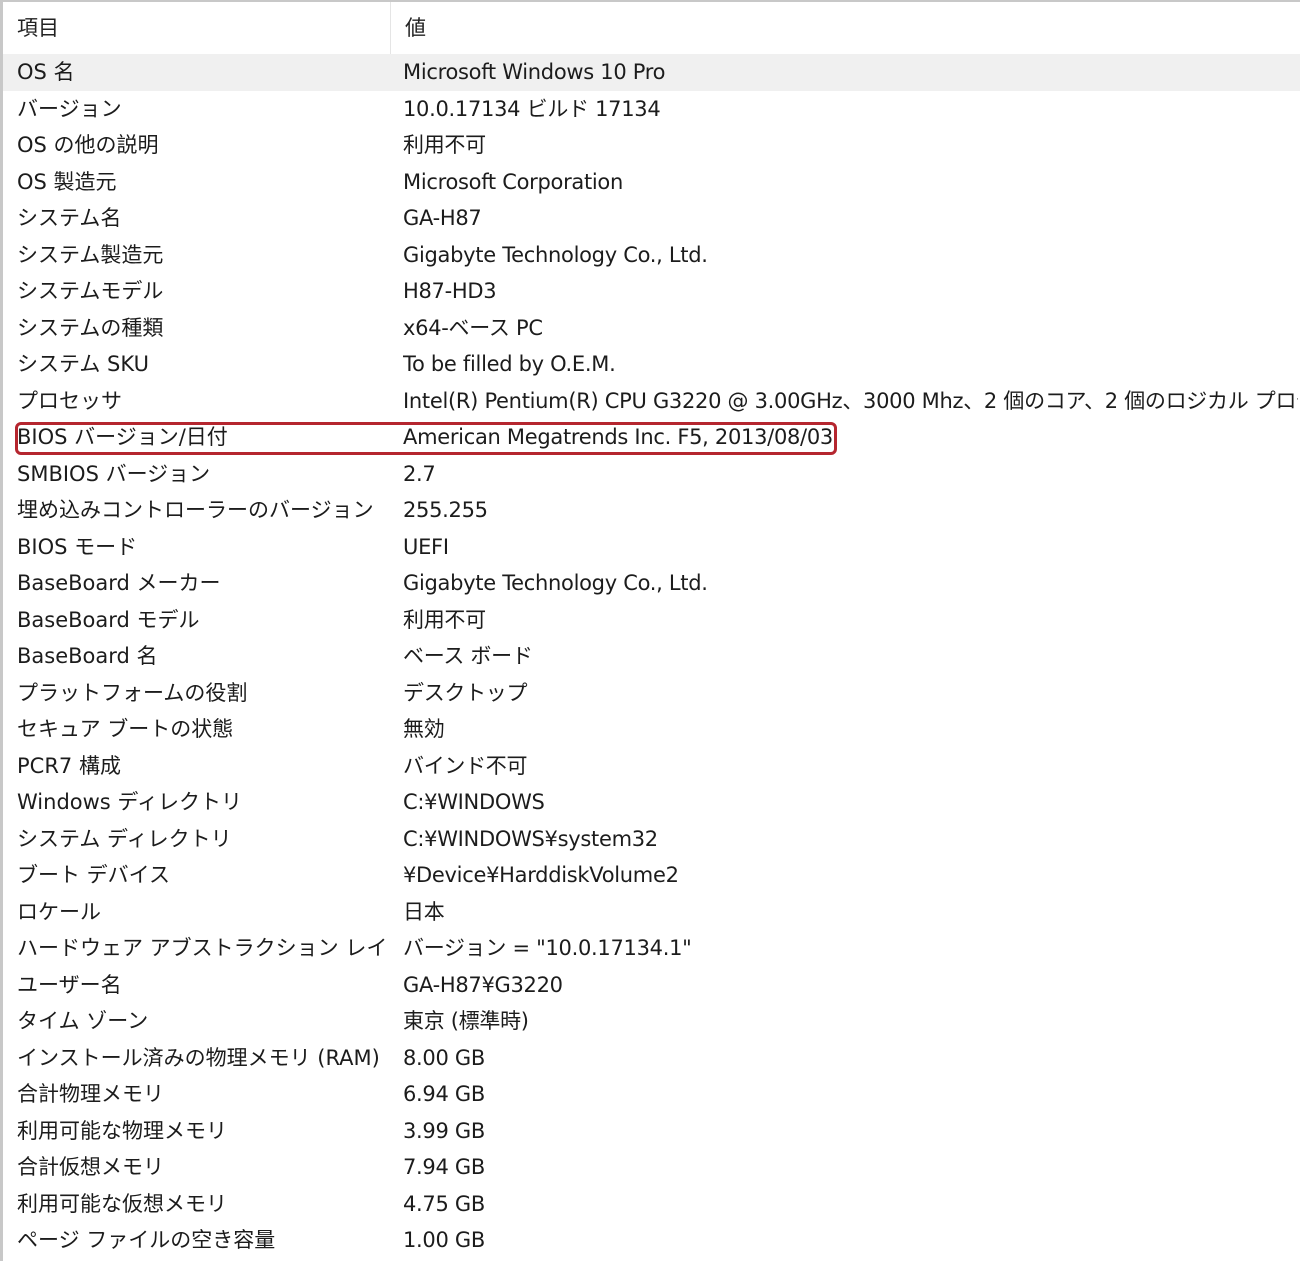  Describe the element at coordinates (146, 1240) in the screenshot. I see `row-item-label: ページ ファイルの空き容量` at that location.